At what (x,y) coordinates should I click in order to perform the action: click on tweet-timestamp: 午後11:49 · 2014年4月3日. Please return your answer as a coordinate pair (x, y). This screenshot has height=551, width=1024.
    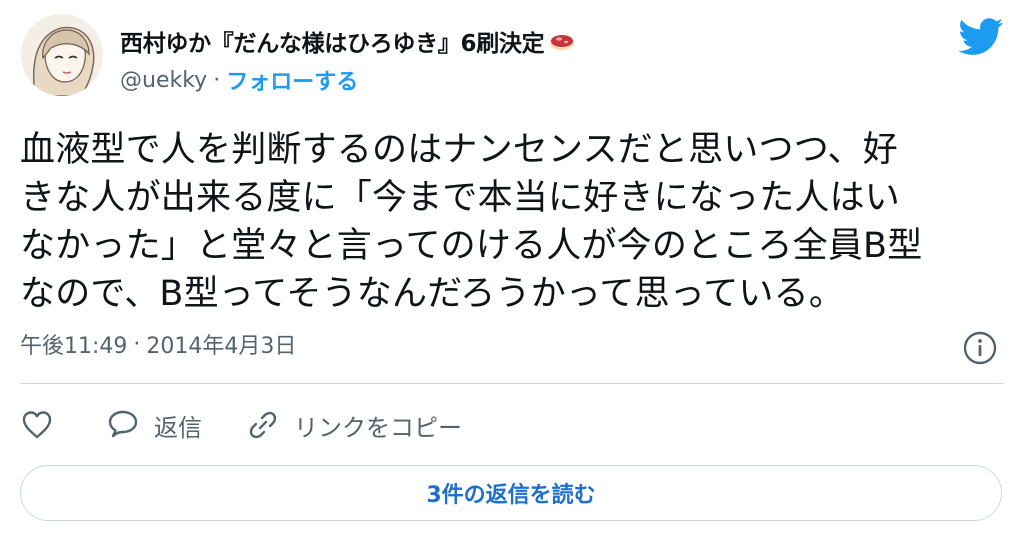
    Looking at the image, I should click on (158, 344).